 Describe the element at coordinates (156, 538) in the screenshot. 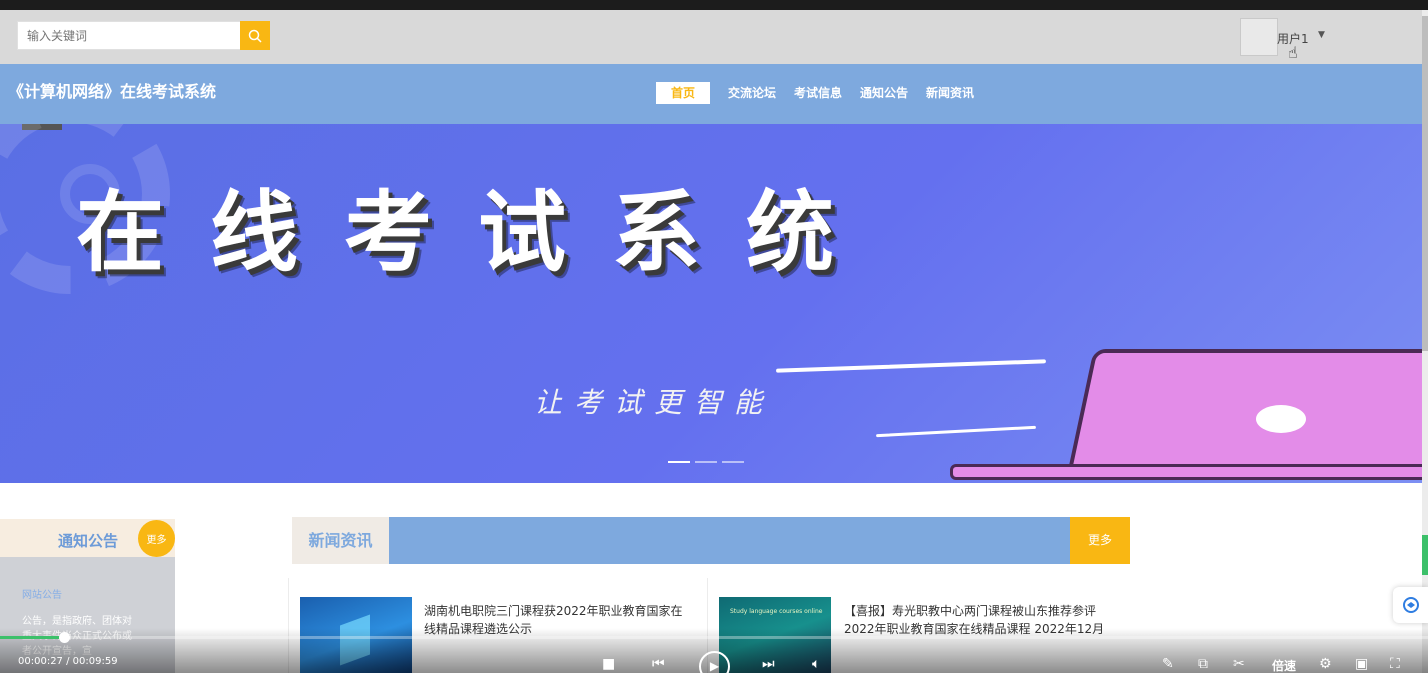

I see `notice-more-button: 更多` at that location.